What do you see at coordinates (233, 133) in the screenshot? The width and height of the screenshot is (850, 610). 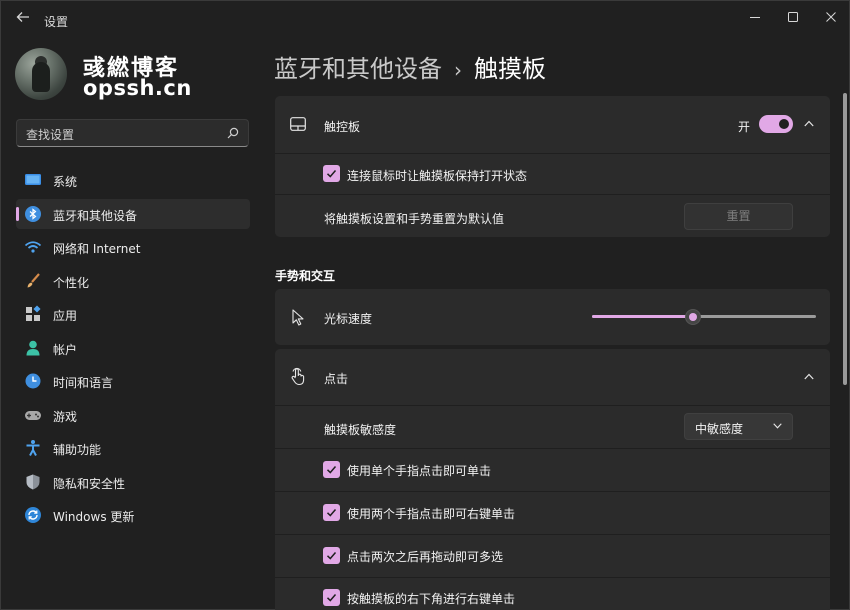 I see `search-icon` at bounding box center [233, 133].